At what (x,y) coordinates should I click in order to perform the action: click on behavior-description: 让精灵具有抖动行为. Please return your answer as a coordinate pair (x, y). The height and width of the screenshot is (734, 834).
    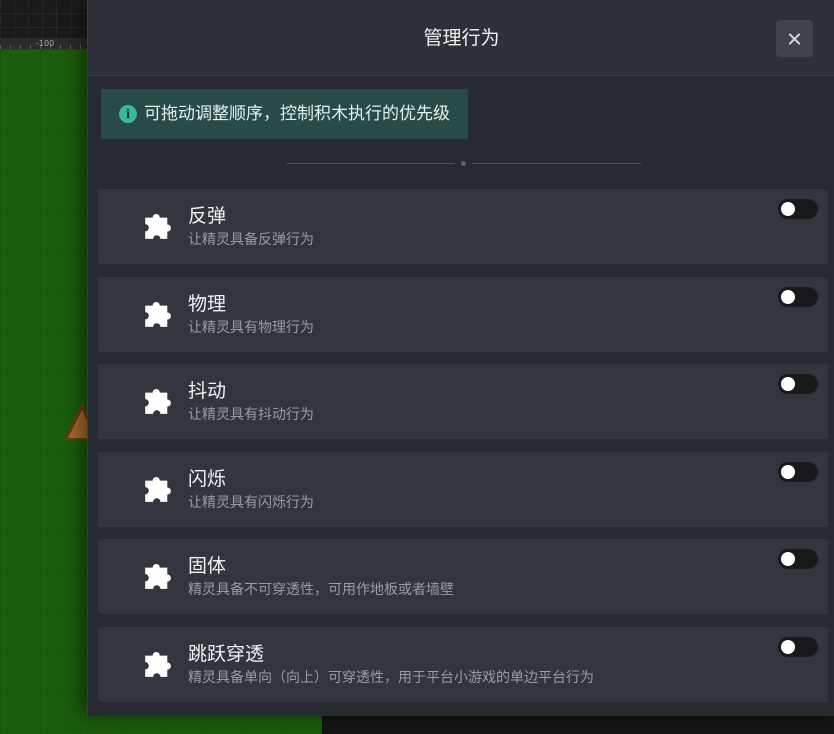
    Looking at the image, I should click on (251, 415).